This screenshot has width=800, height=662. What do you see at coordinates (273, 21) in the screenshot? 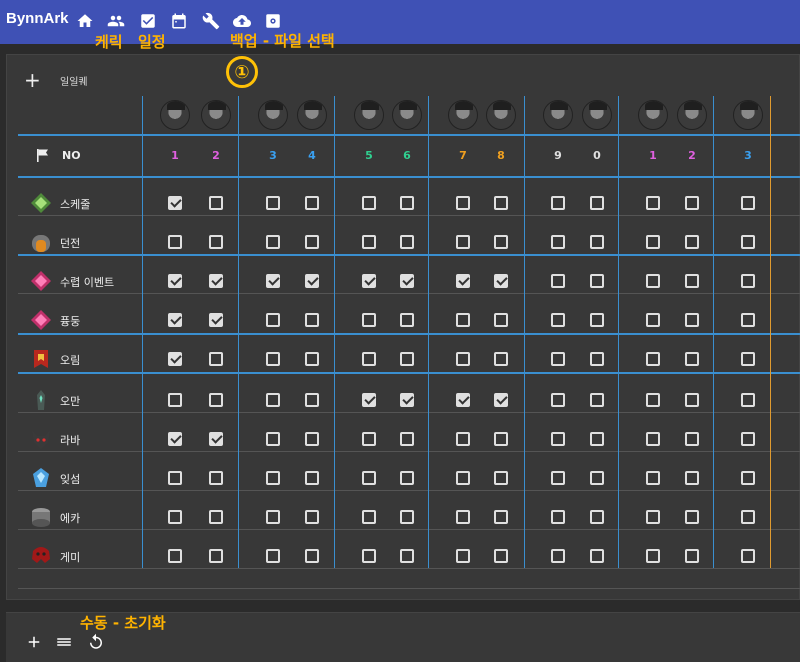
I see `settings-icon` at bounding box center [273, 21].